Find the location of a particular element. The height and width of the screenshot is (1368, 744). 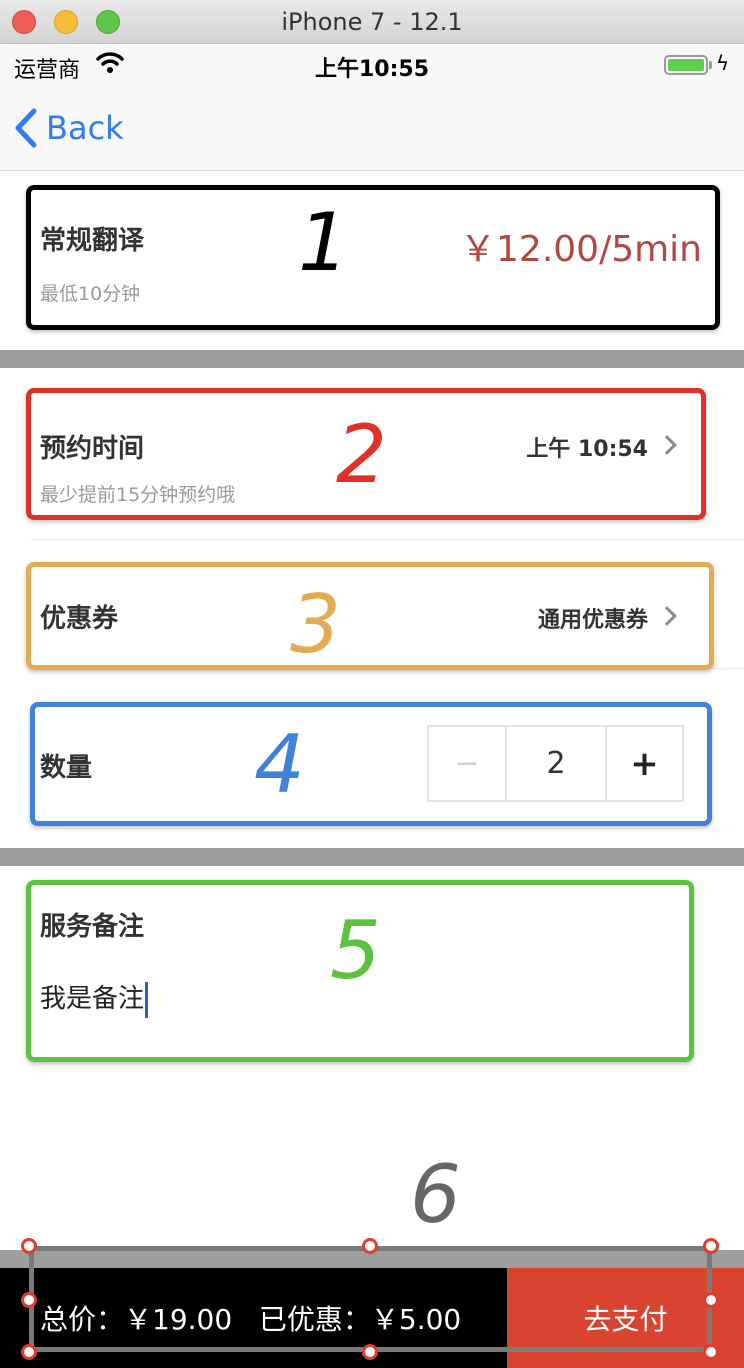

battery-icon is located at coordinates (686, 65).